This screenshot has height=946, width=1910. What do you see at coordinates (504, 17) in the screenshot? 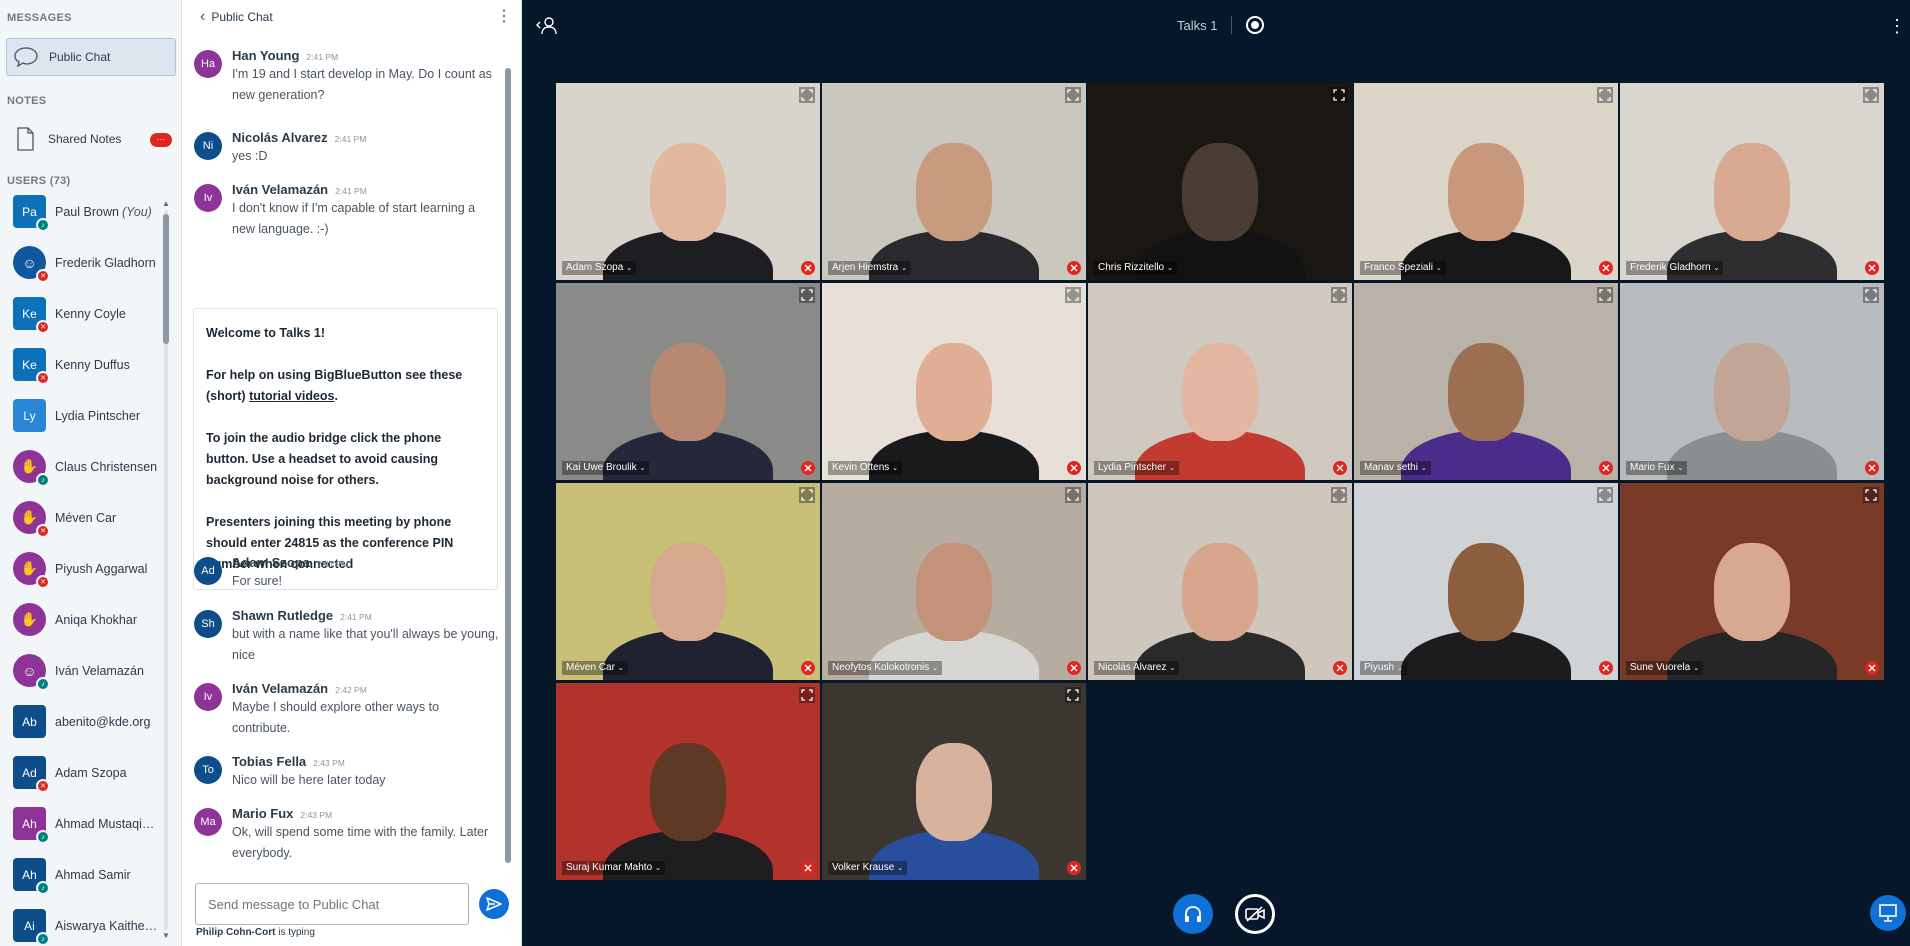
I see `chat-options-icon: ⋮` at bounding box center [504, 17].